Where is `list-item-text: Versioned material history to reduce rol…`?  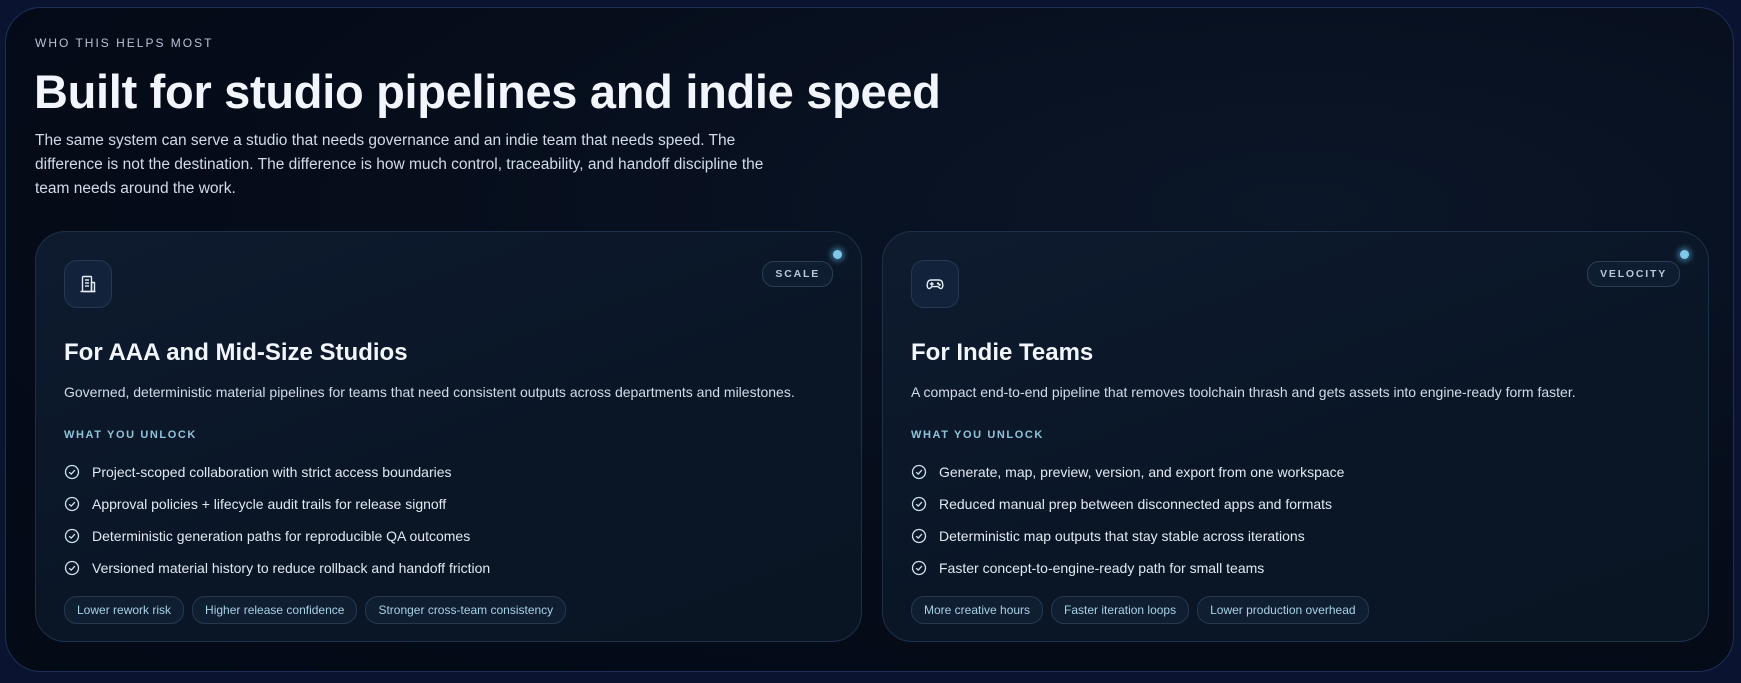 list-item-text: Versioned material history to reduce rol… is located at coordinates (291, 568).